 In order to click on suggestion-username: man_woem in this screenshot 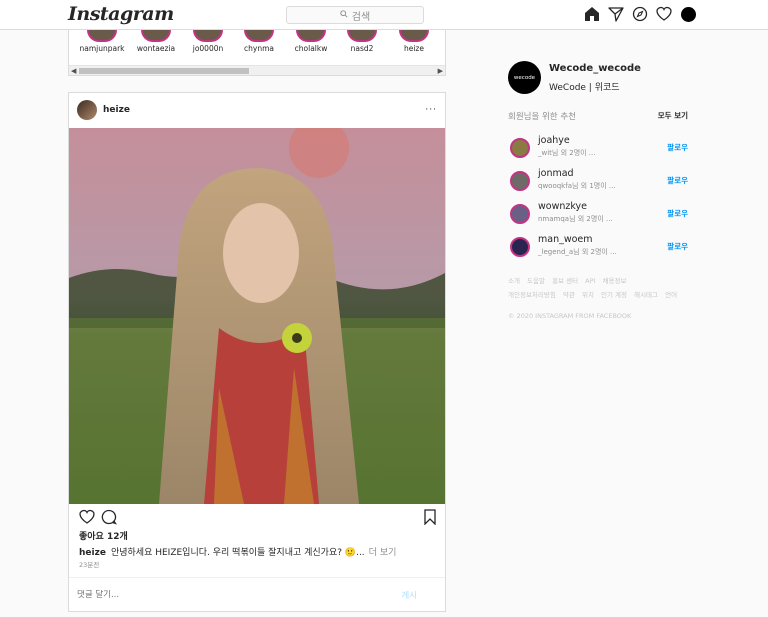, I will do `click(565, 239)`.